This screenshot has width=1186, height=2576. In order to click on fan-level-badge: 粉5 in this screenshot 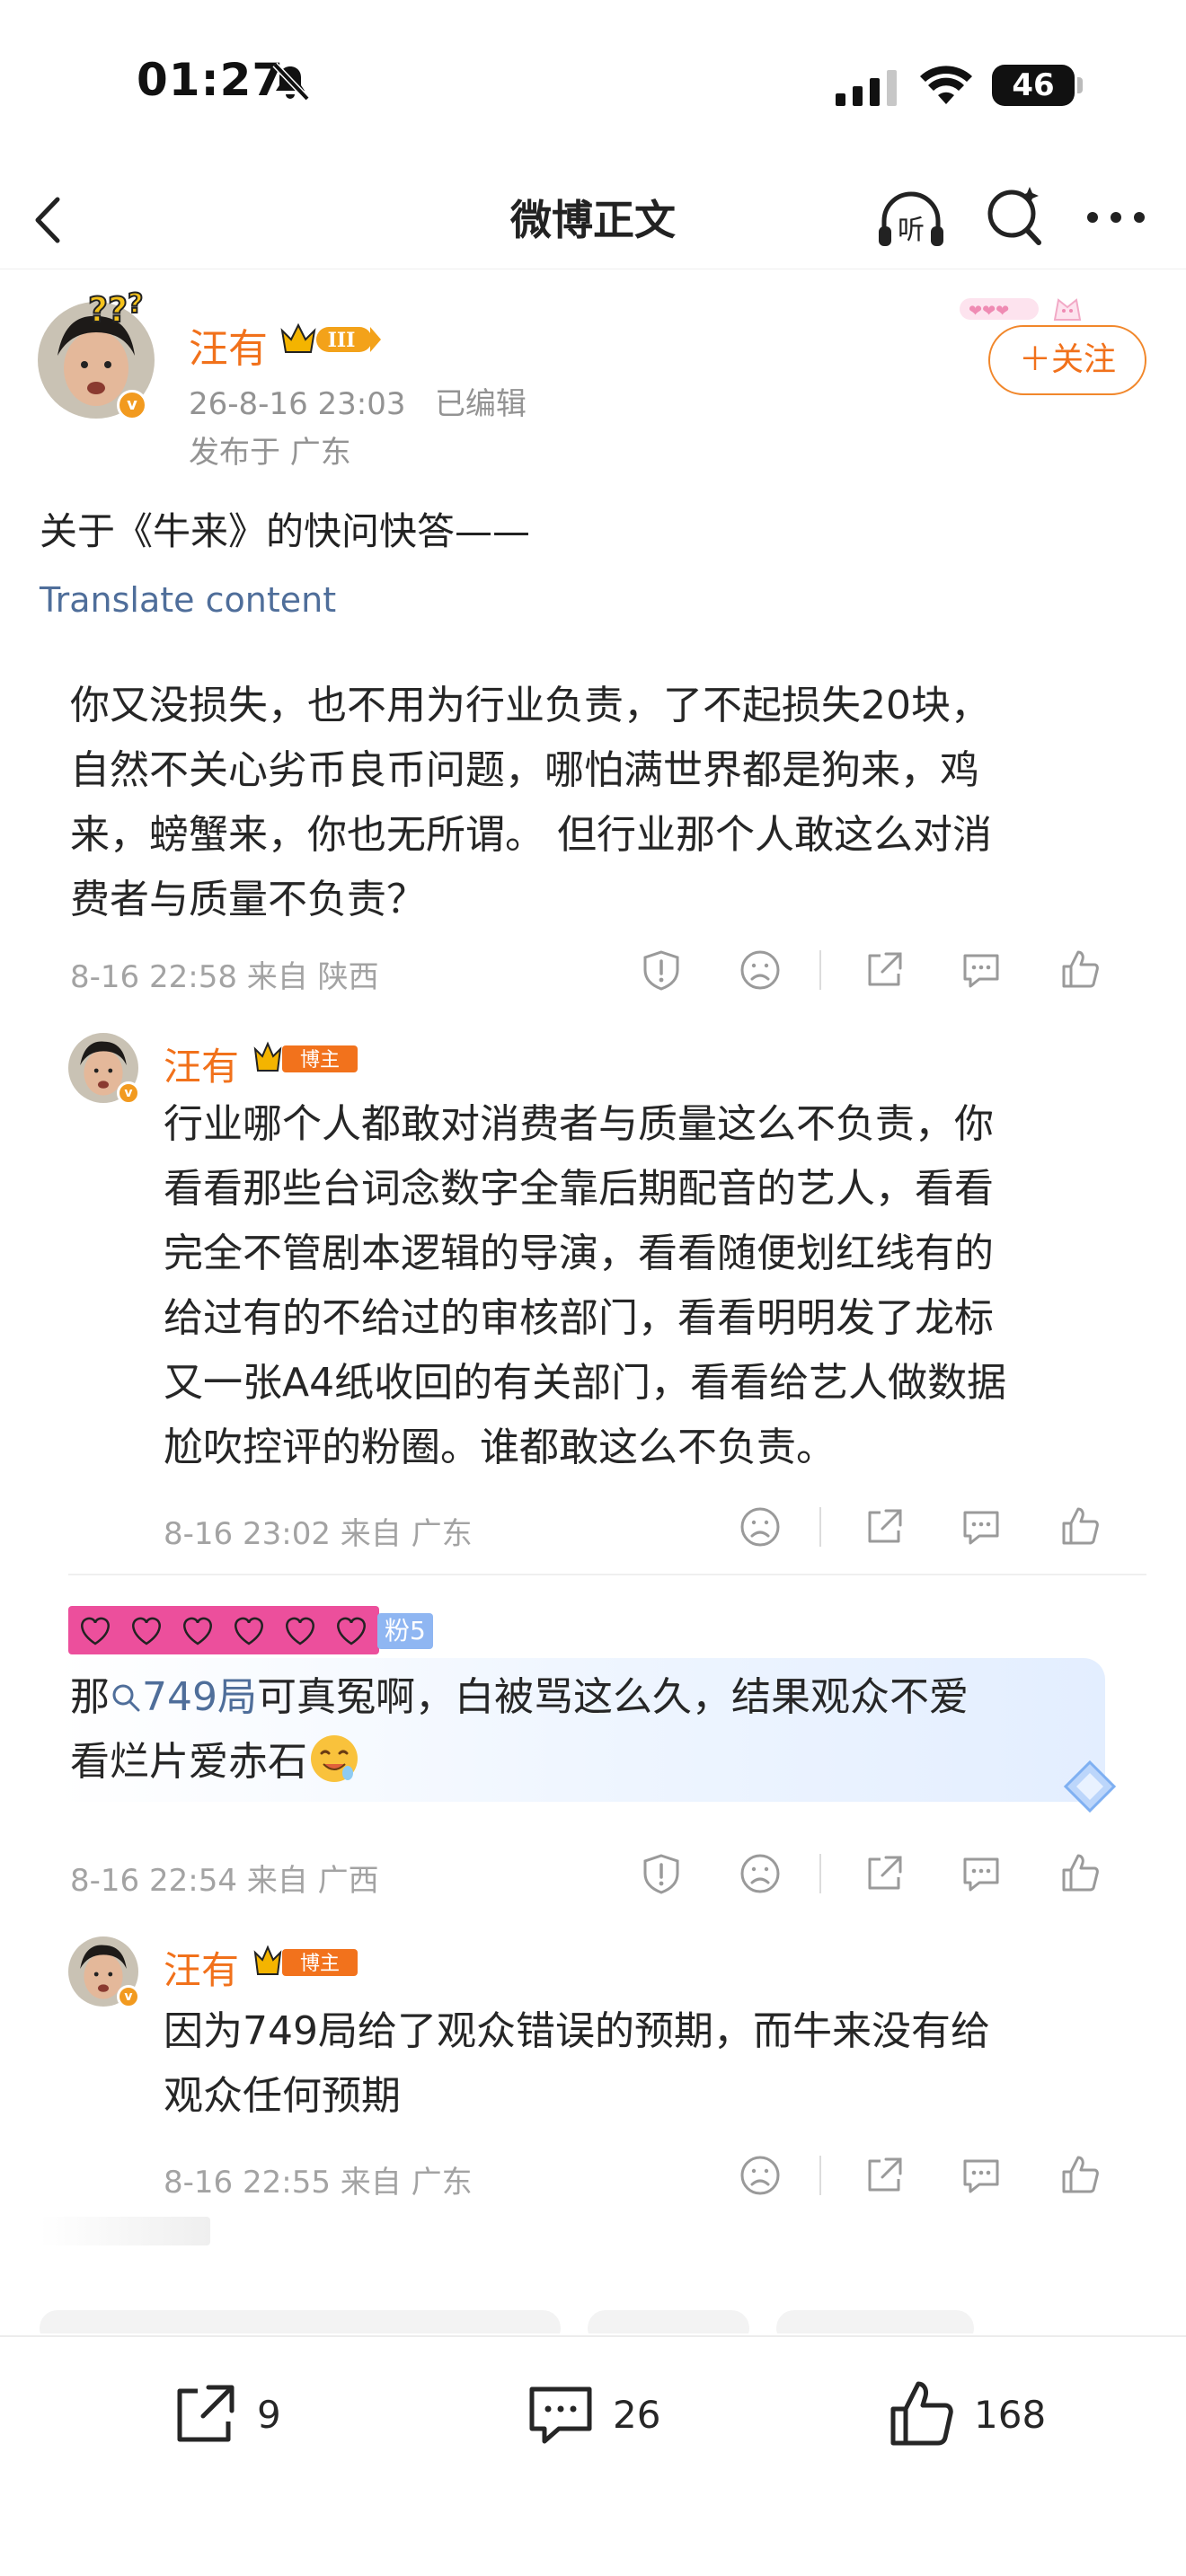, I will do `click(405, 1631)`.